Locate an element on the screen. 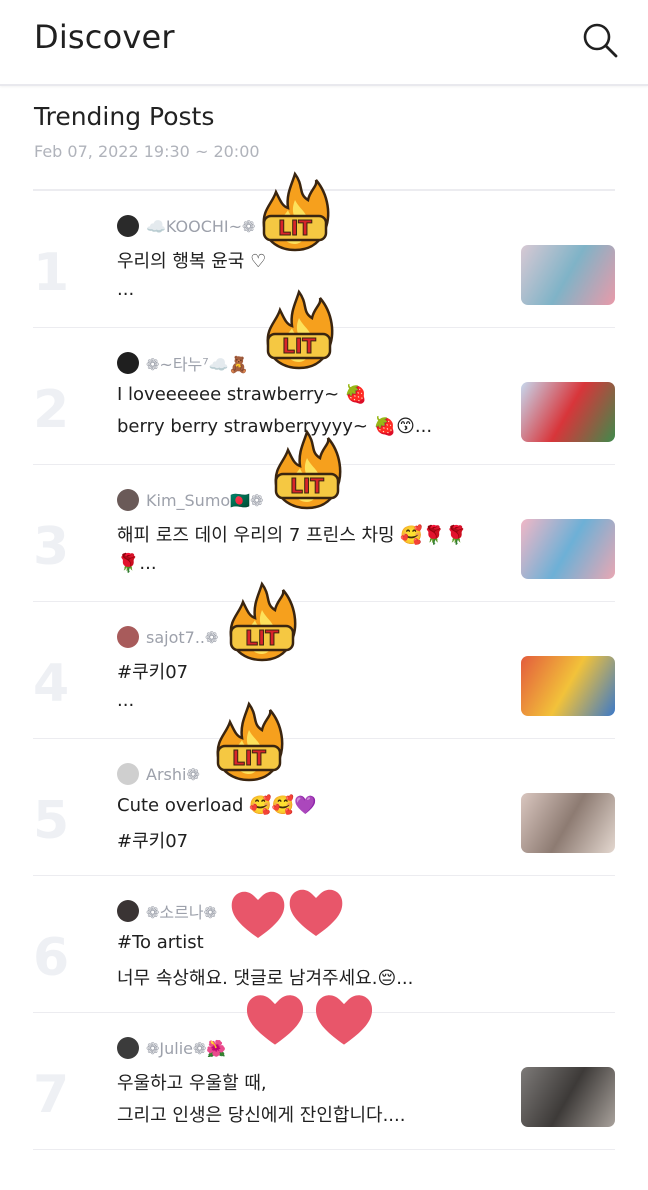 Image resolution: width=648 pixels, height=1190 pixels. post-author: ❁Julie❁🌺 is located at coordinates (171, 1048).